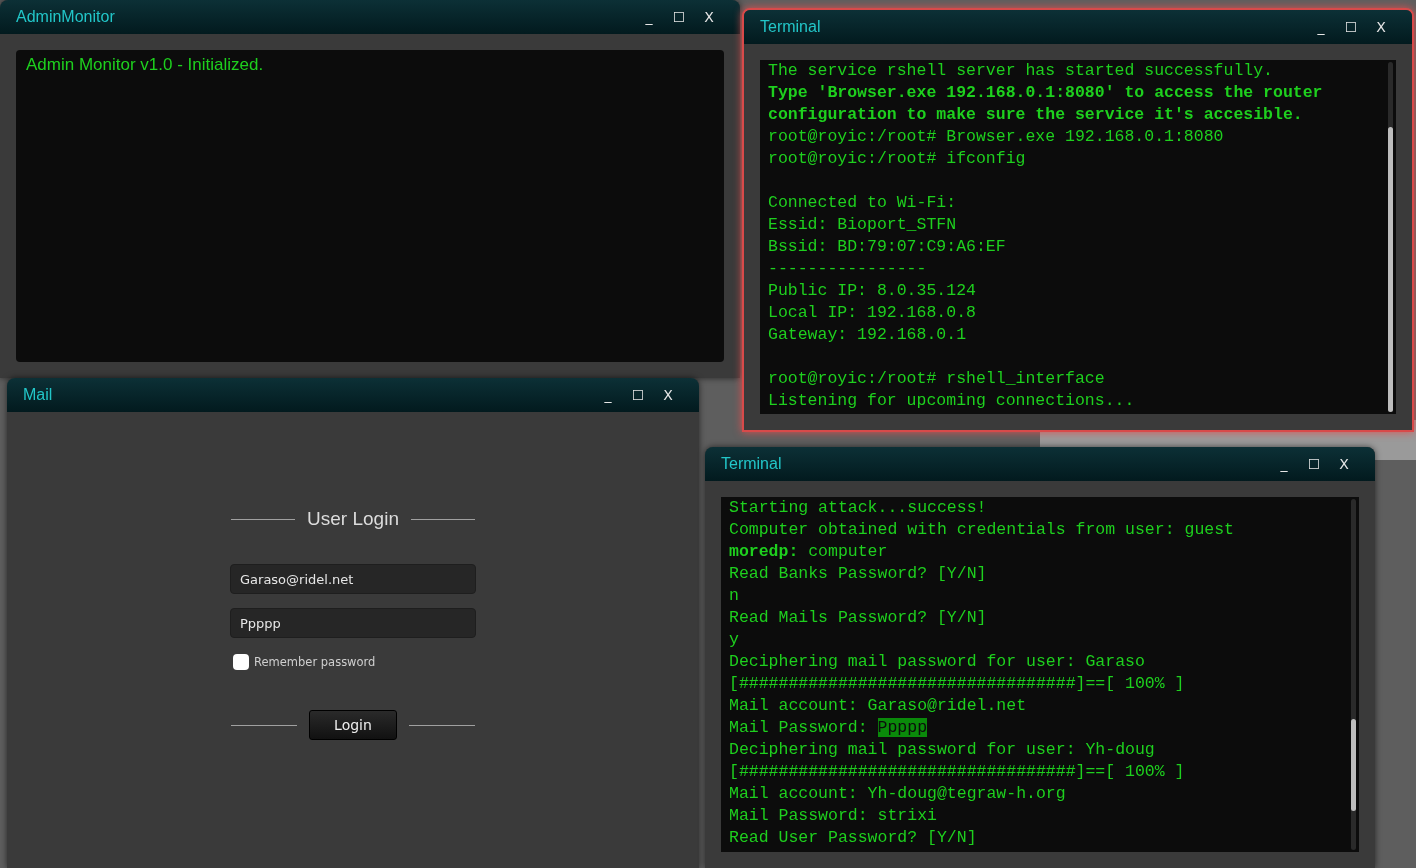 This screenshot has height=868, width=1416. Describe the element at coordinates (353, 395) in the screenshot. I see `title-bar: Mail _ ☐ X` at that location.